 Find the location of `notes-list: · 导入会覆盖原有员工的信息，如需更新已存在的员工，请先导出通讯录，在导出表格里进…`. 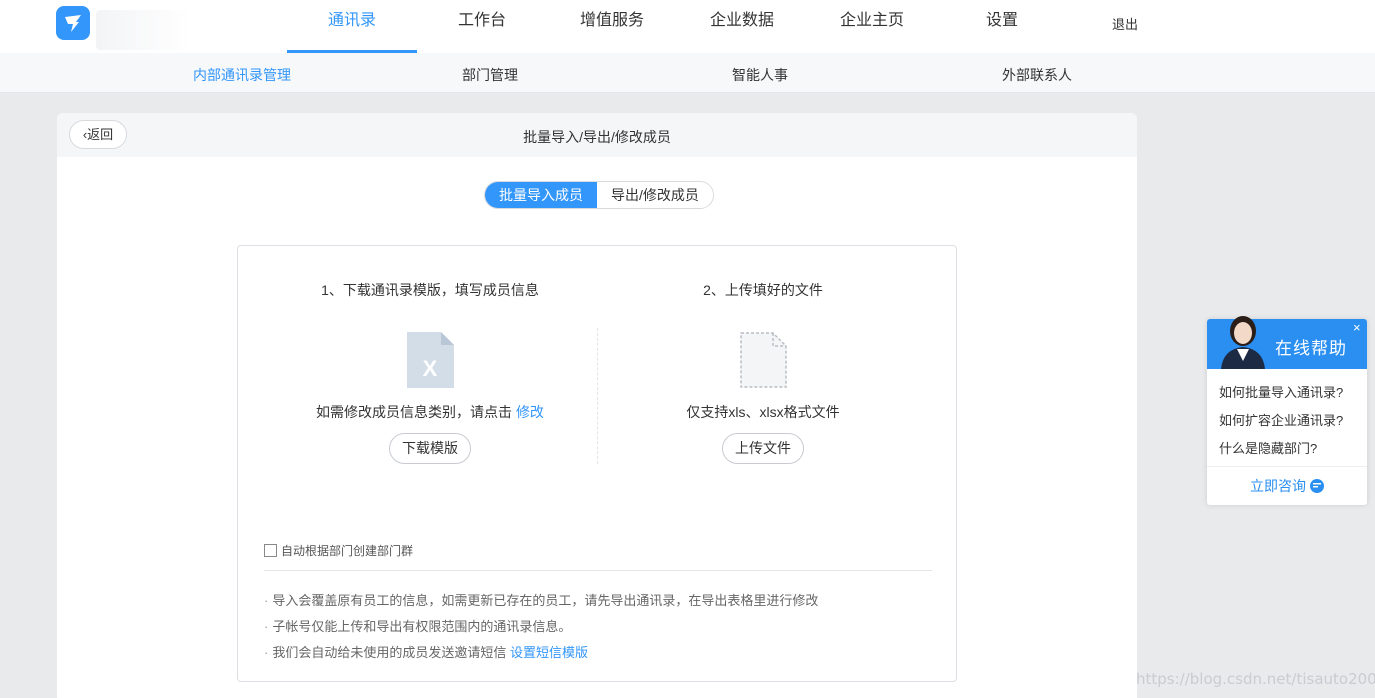

notes-list: · 导入会覆盖原有员工的信息，如需更新已存在的员工，请先导出通讯录，在导出表格里进… is located at coordinates (541, 627).